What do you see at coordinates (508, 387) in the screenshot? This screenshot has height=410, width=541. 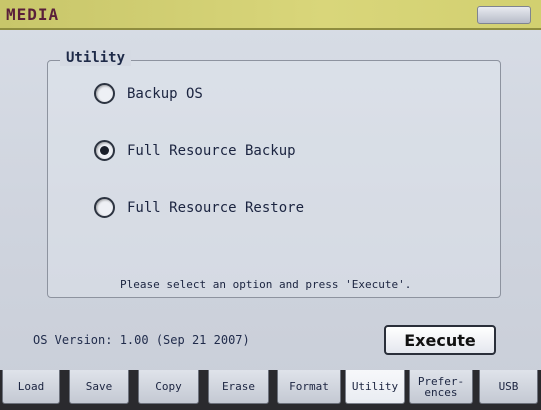 I see `tab-usb: USB` at bounding box center [508, 387].